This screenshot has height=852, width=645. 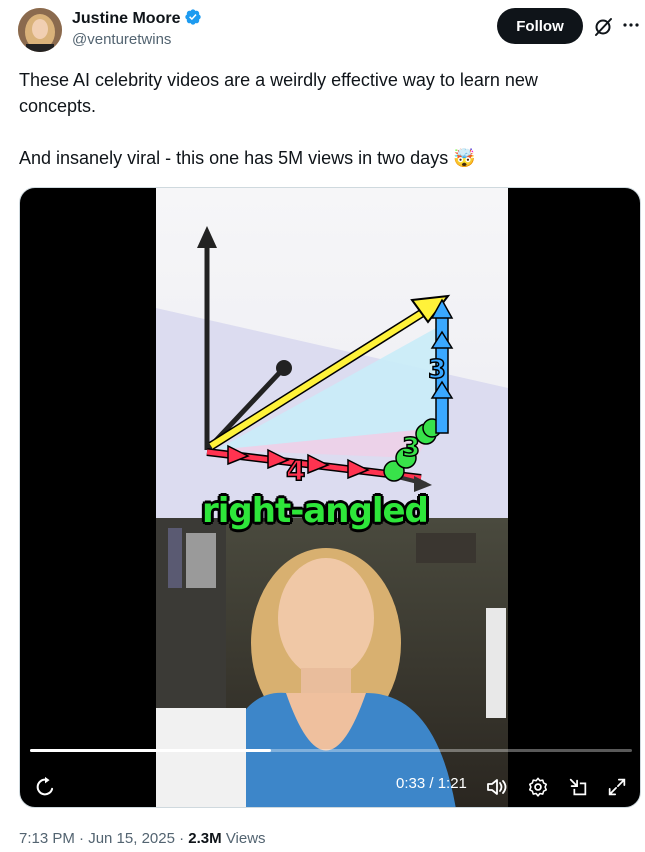 What do you see at coordinates (411, 448) in the screenshot?
I see `green-length-label: 3` at bounding box center [411, 448].